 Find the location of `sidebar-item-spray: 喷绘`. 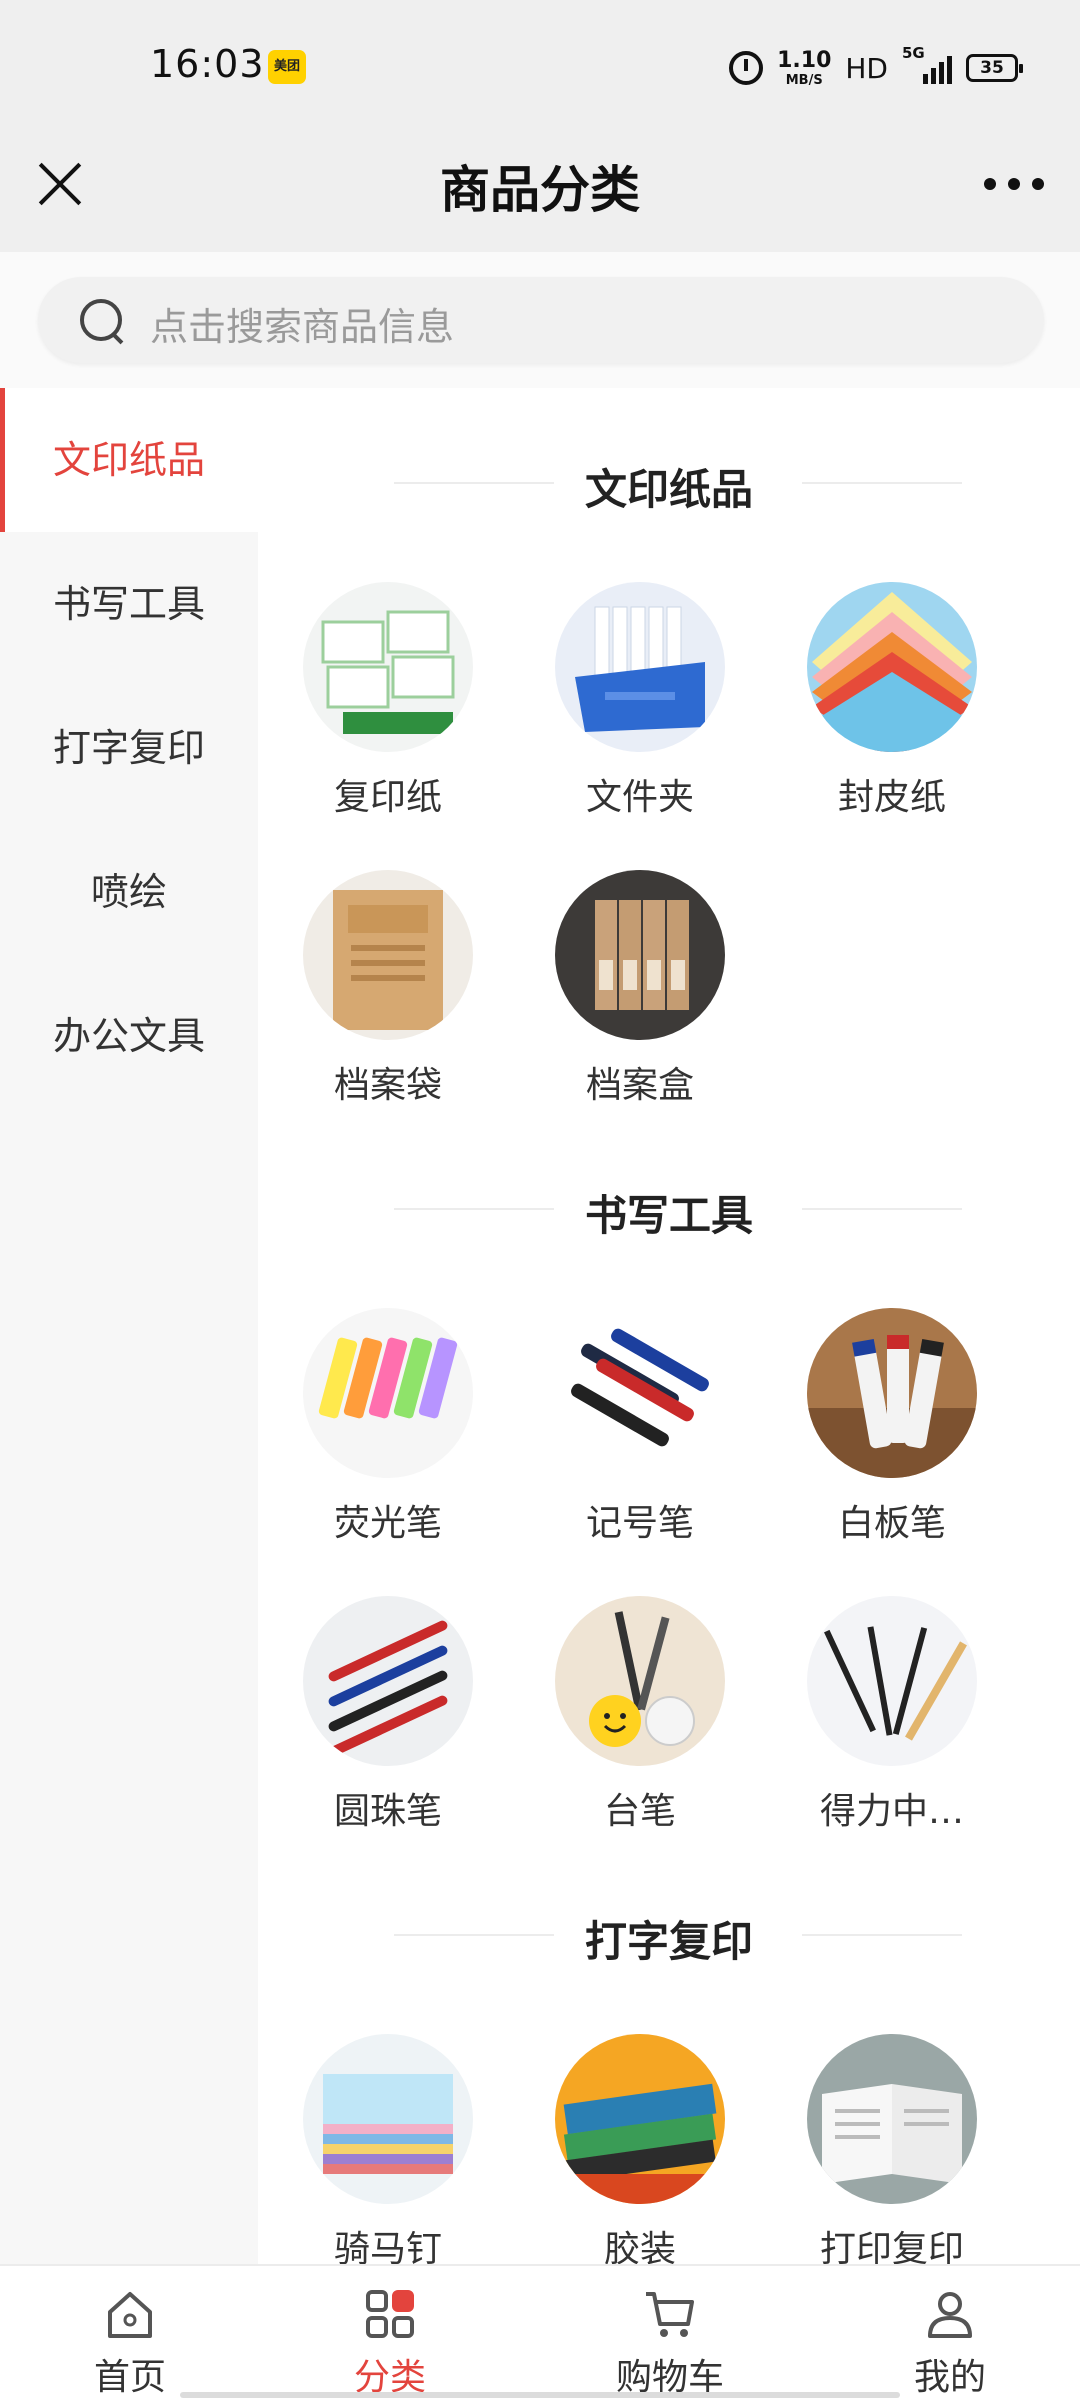

sidebar-item-spray: 喷绘 is located at coordinates (129, 892).